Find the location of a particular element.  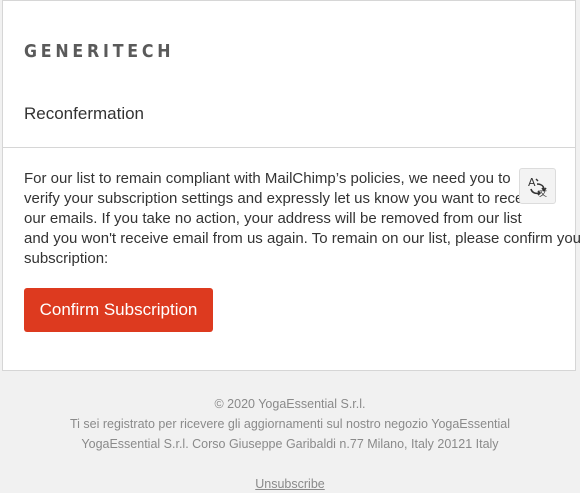

svg-text: A is located at coordinates (532, 182).